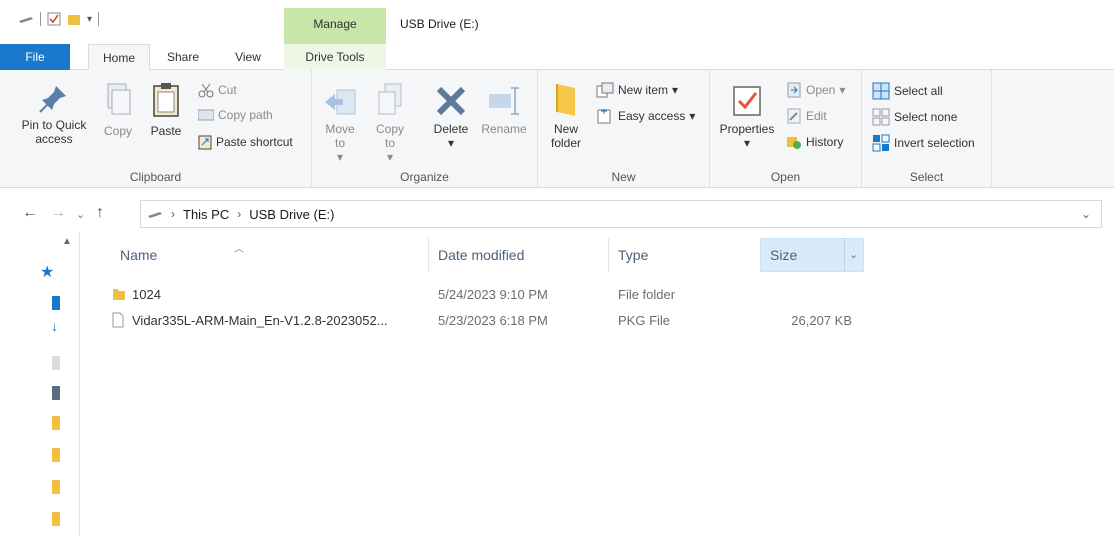 The image size is (1114, 536). What do you see at coordinates (118, 110) in the screenshot?
I see `copy-button: Copy` at bounding box center [118, 110].